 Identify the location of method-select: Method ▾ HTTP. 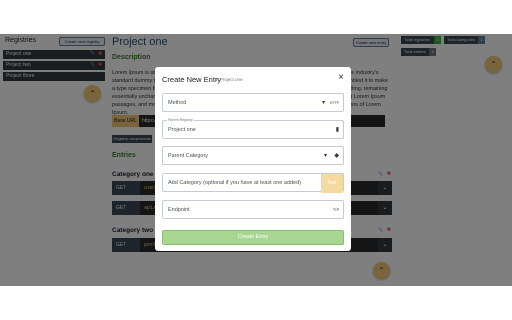
(253, 102).